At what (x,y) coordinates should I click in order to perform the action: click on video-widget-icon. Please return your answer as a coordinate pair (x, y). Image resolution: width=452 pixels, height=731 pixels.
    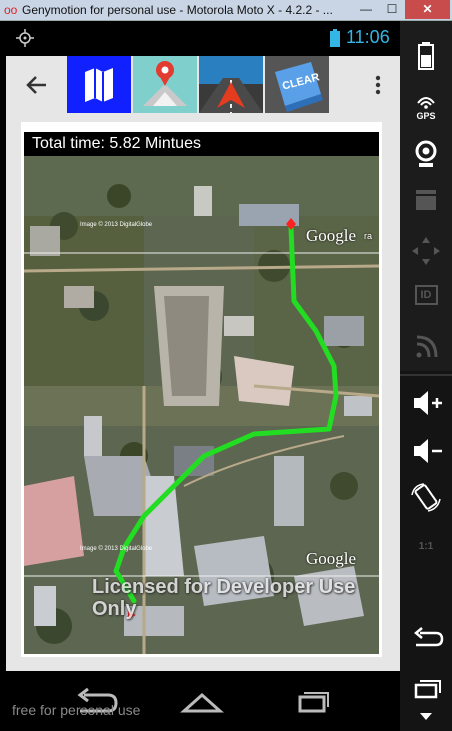
    Looking at the image, I should click on (426, 201).